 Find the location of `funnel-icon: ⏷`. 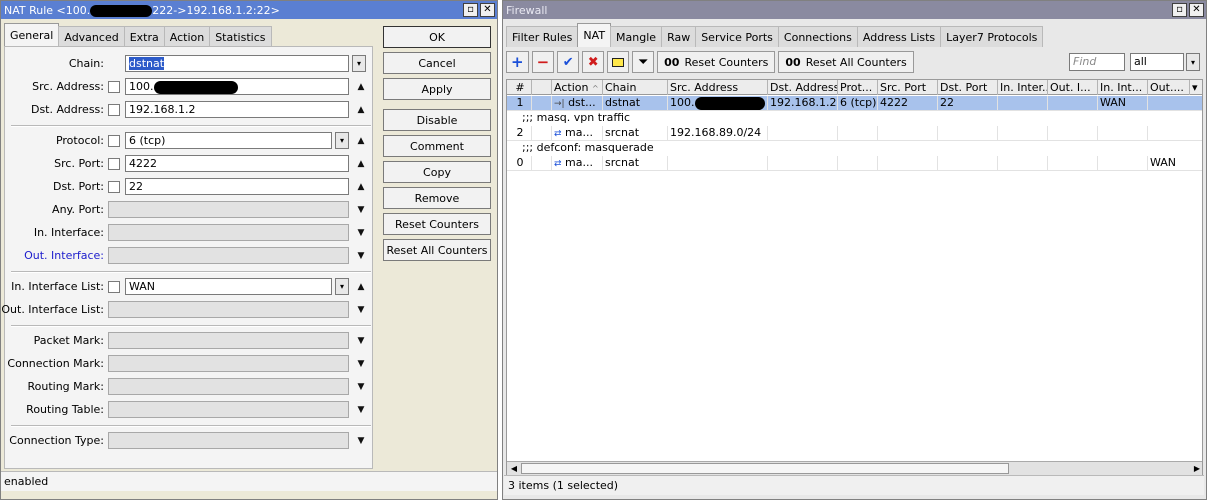

funnel-icon: ⏷ is located at coordinates (643, 62).